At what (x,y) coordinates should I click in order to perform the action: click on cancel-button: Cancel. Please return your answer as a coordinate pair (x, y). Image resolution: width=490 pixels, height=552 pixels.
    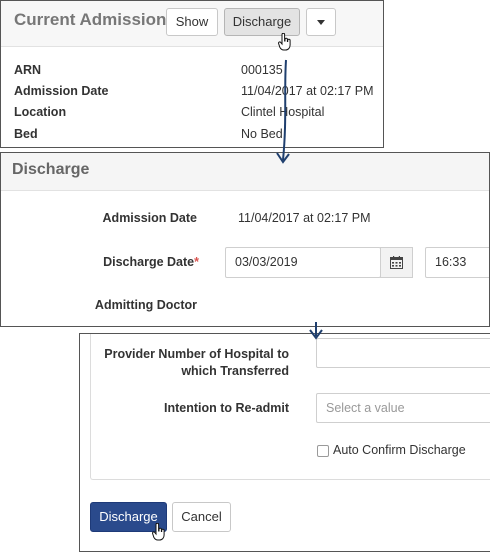
    Looking at the image, I should click on (201, 517).